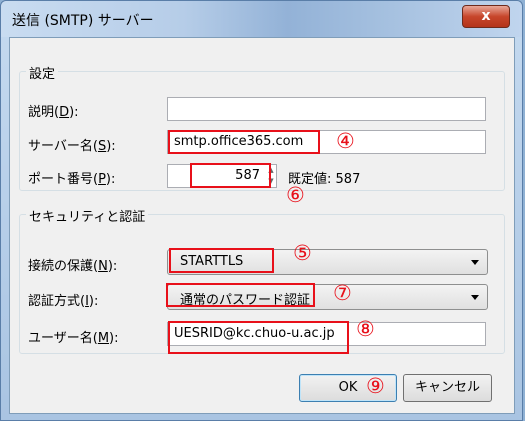  What do you see at coordinates (258, 337) in the screenshot?
I see `annotation-box-username` at bounding box center [258, 337].